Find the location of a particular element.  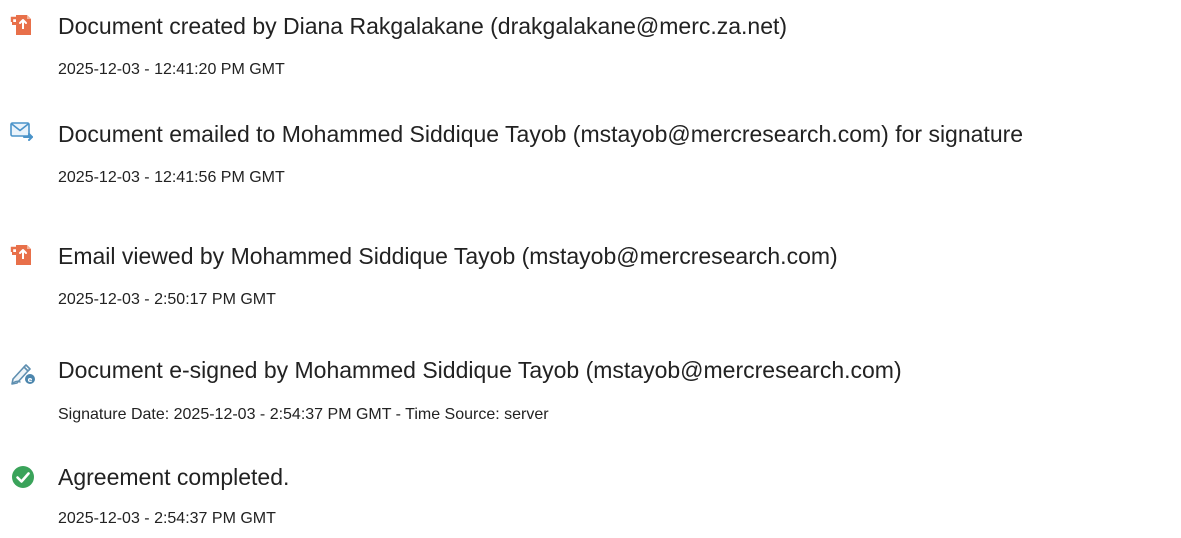

esign-pen-icon: e is located at coordinates (23, 372).